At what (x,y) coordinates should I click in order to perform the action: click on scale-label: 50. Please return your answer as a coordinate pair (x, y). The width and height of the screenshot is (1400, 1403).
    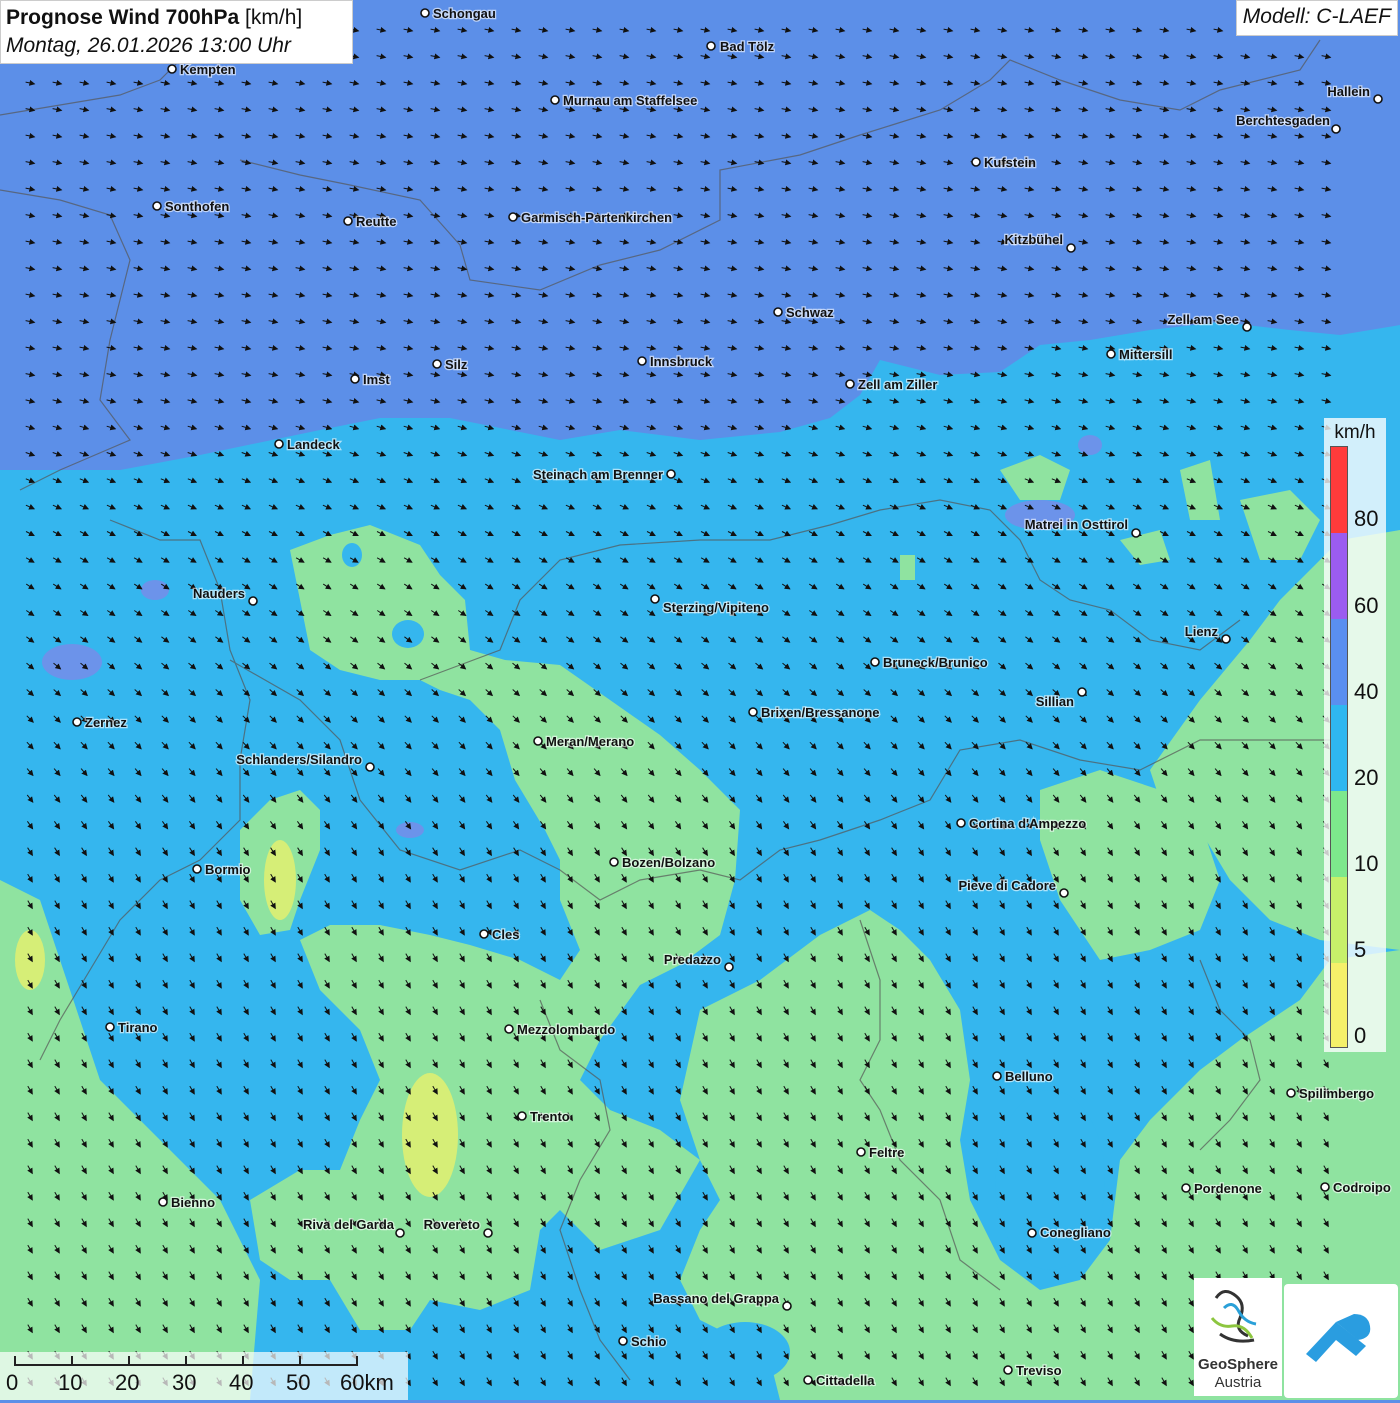
    Looking at the image, I should click on (298, 1382).